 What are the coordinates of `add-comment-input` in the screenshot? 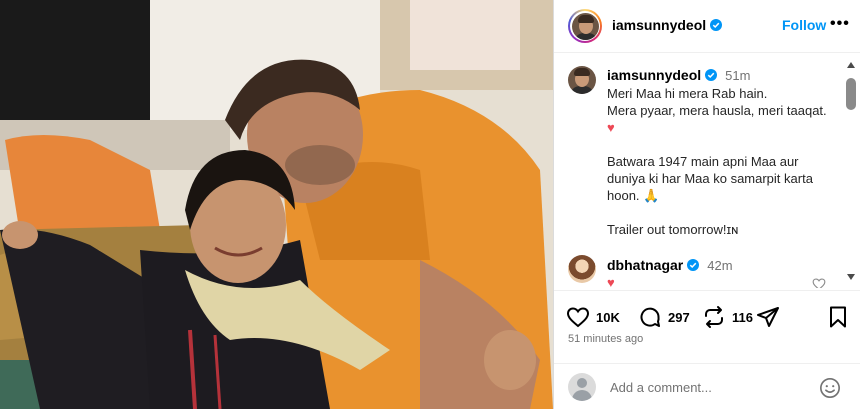 It's located at (710, 387).